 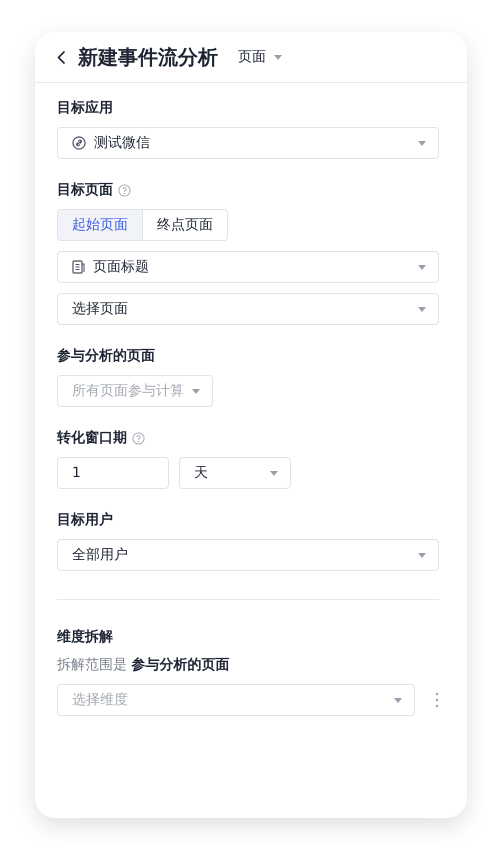 What do you see at coordinates (248, 267) in the screenshot?
I see `dropdown-select: 页面标题` at bounding box center [248, 267].